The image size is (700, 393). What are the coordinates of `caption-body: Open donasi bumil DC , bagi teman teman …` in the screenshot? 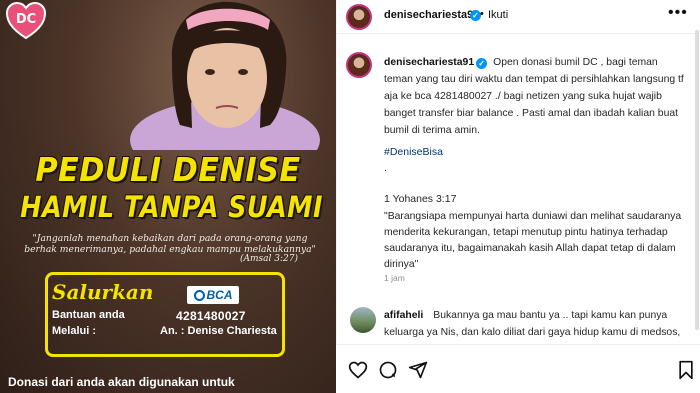 It's located at (534, 96).